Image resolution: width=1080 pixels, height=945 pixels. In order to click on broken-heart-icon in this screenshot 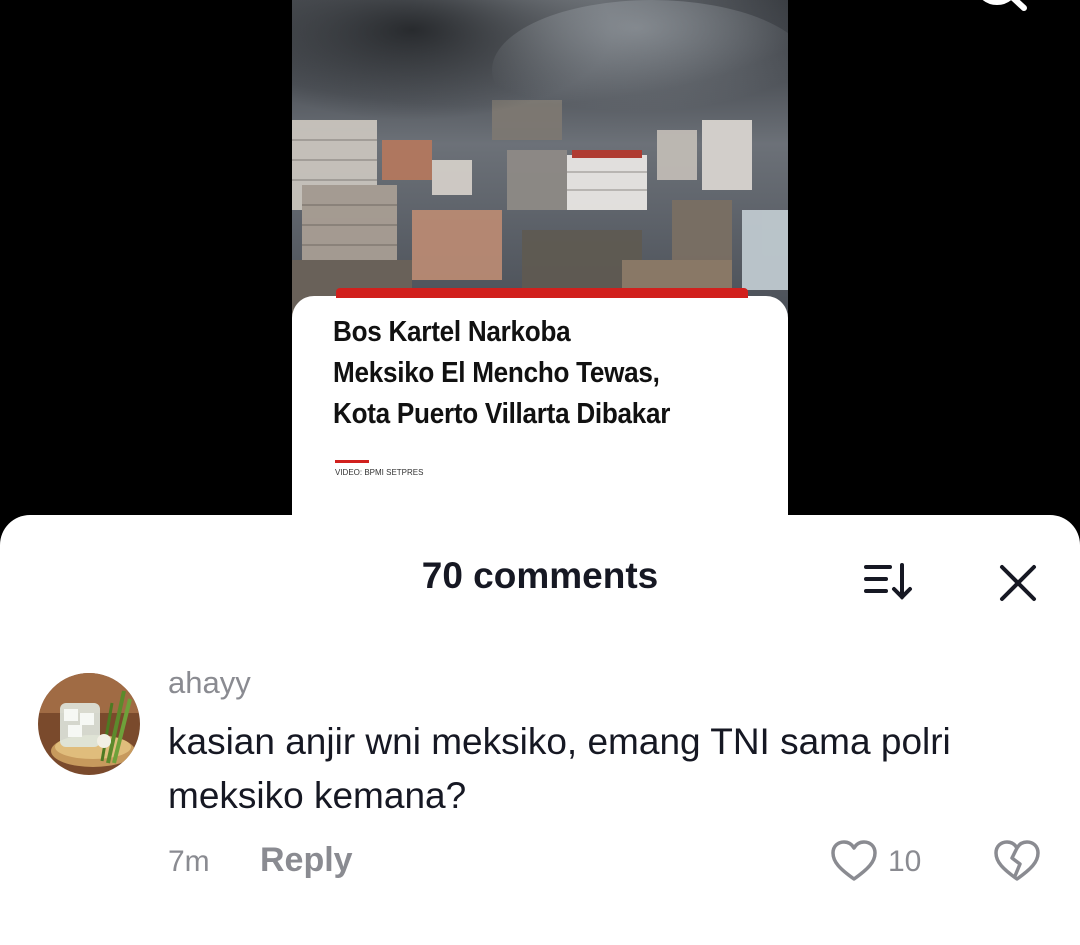, I will do `click(1017, 860)`.